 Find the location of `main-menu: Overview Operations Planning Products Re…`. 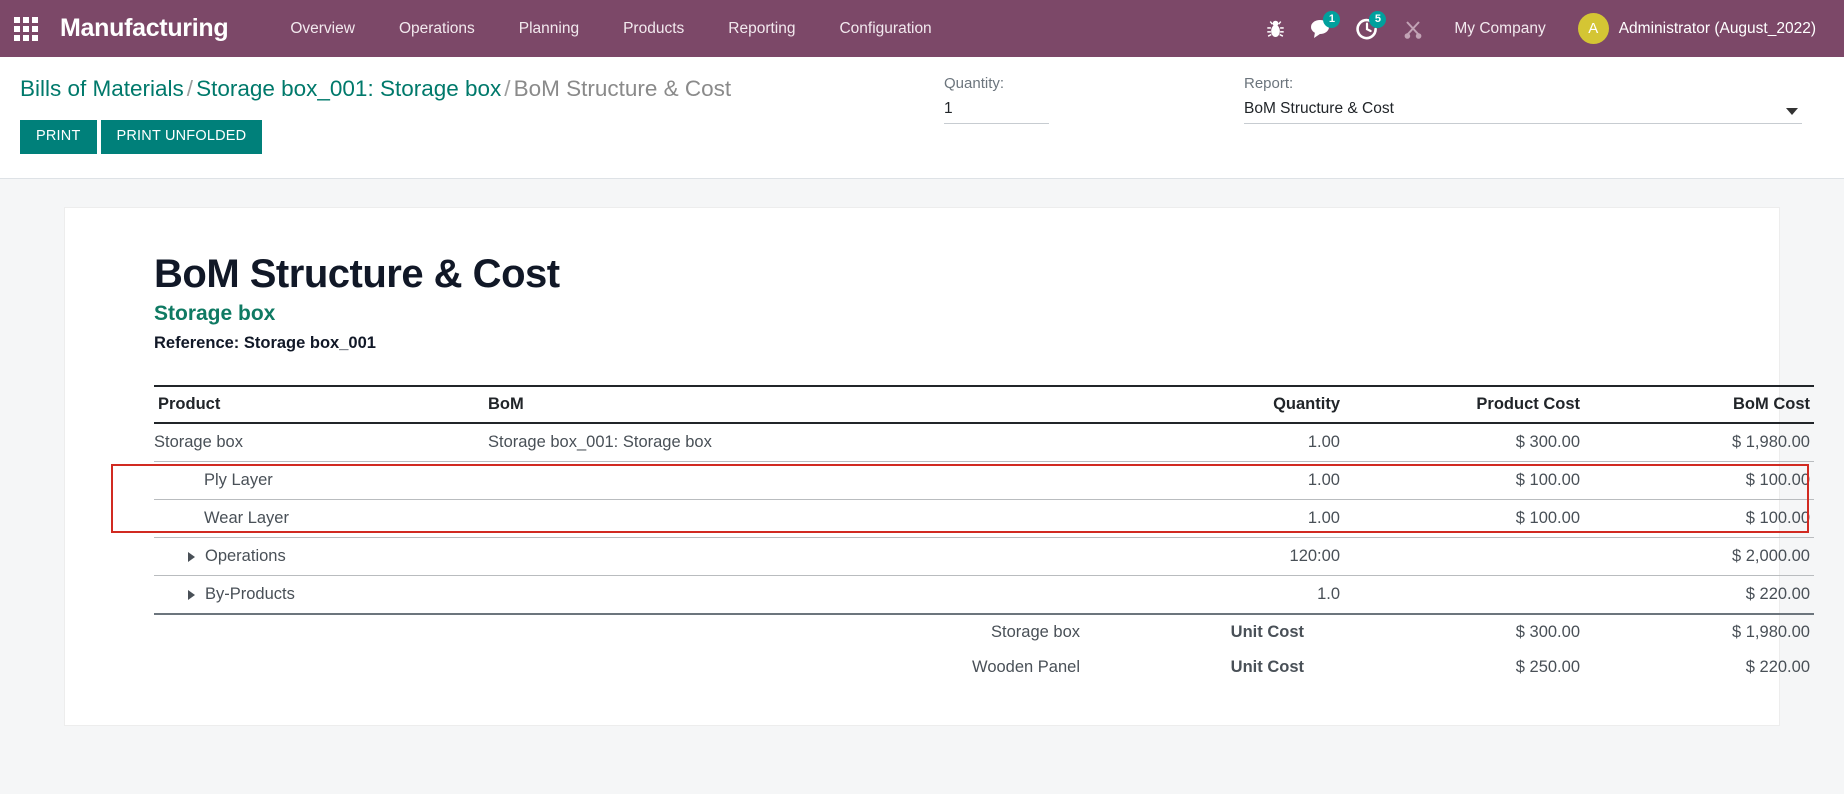

main-menu: Overview Operations Planning Products Re… is located at coordinates (610, 29).